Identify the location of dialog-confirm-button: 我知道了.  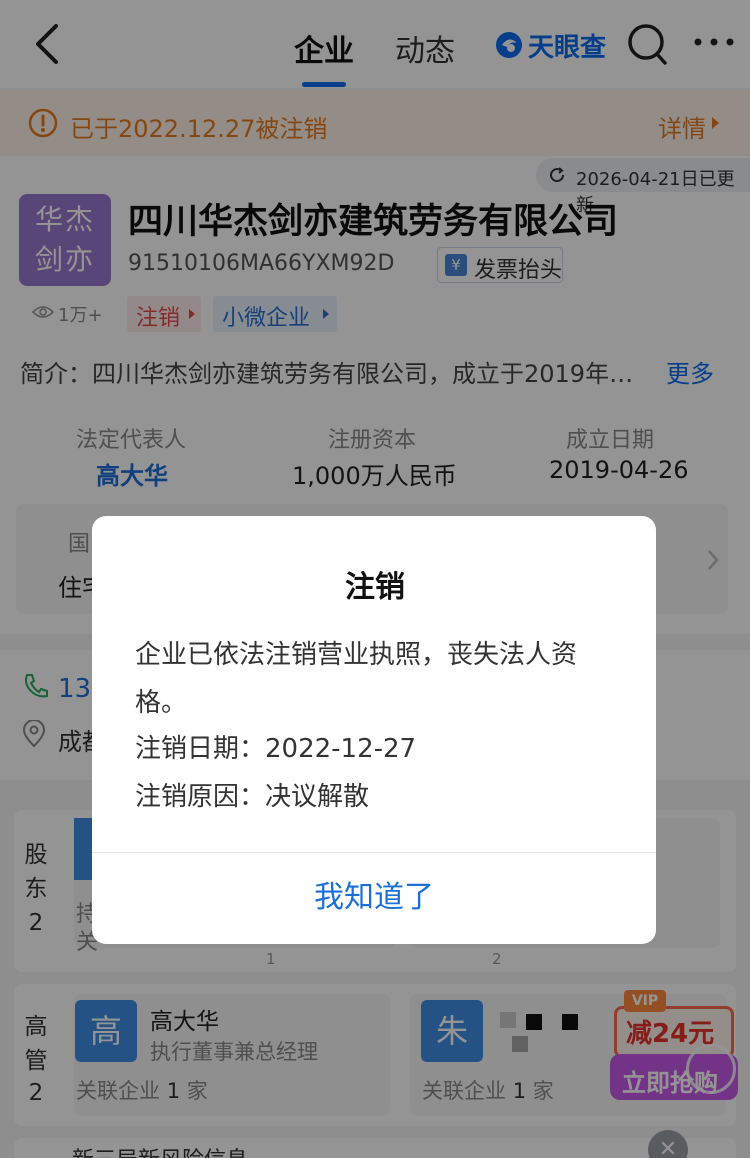
(374, 898).